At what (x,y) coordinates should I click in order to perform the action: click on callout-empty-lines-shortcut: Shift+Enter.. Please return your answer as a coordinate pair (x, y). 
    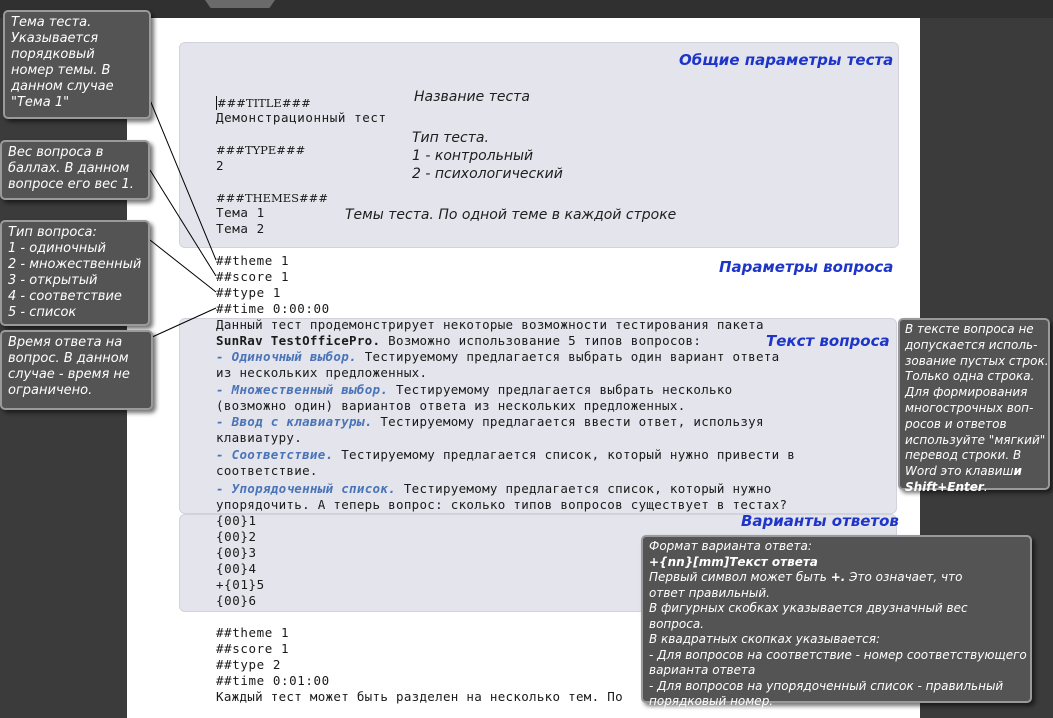
    Looking at the image, I should click on (974, 488).